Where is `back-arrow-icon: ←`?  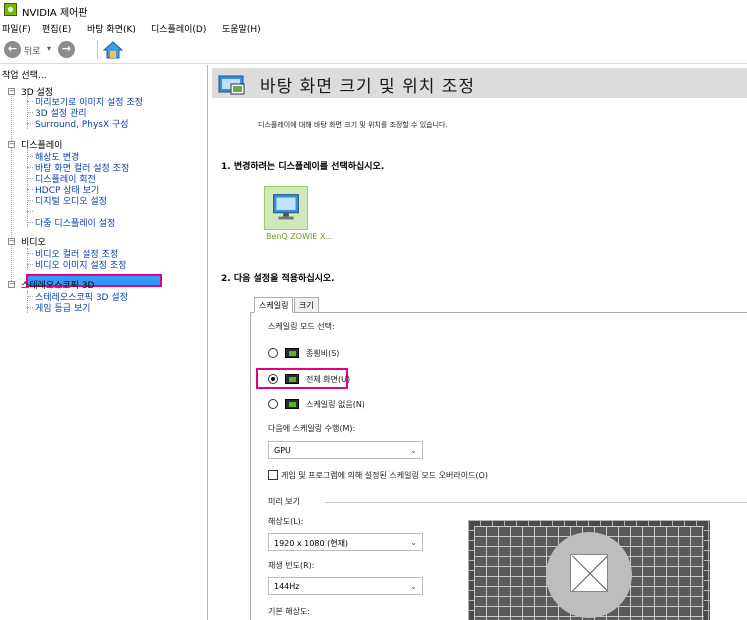 back-arrow-icon: ← is located at coordinates (12, 49).